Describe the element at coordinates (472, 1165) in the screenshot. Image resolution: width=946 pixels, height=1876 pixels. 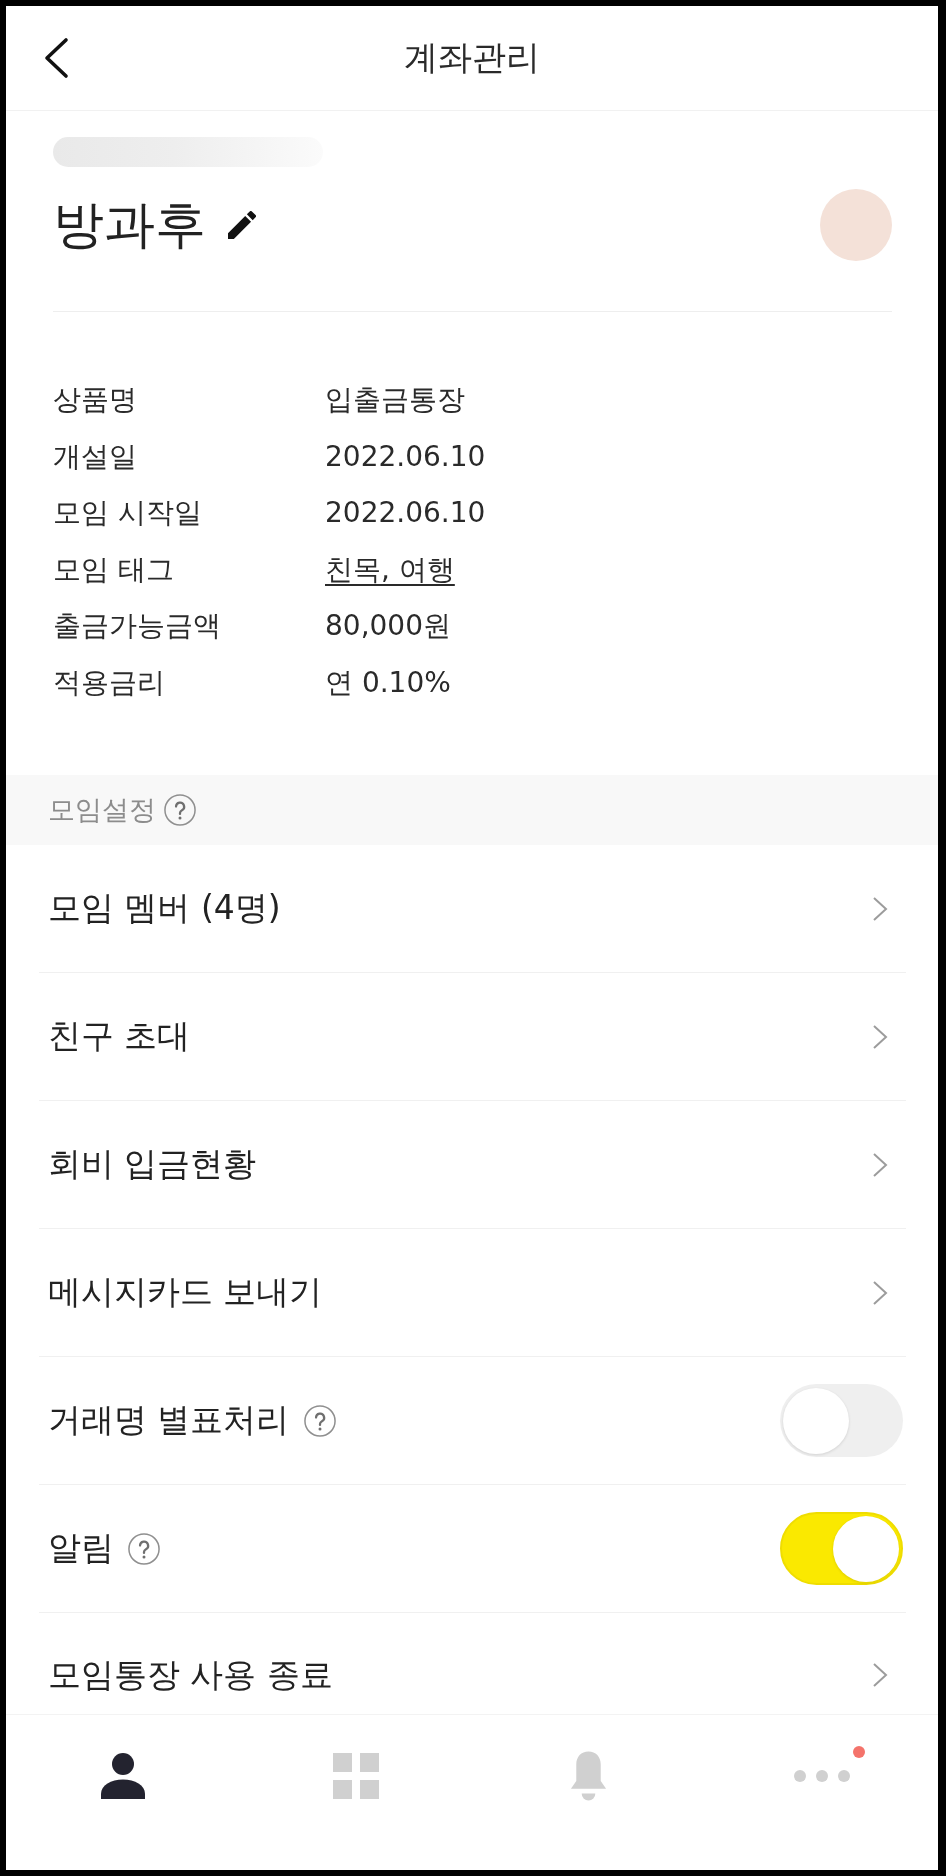
I see `menu-item: 회비 입금현황` at that location.